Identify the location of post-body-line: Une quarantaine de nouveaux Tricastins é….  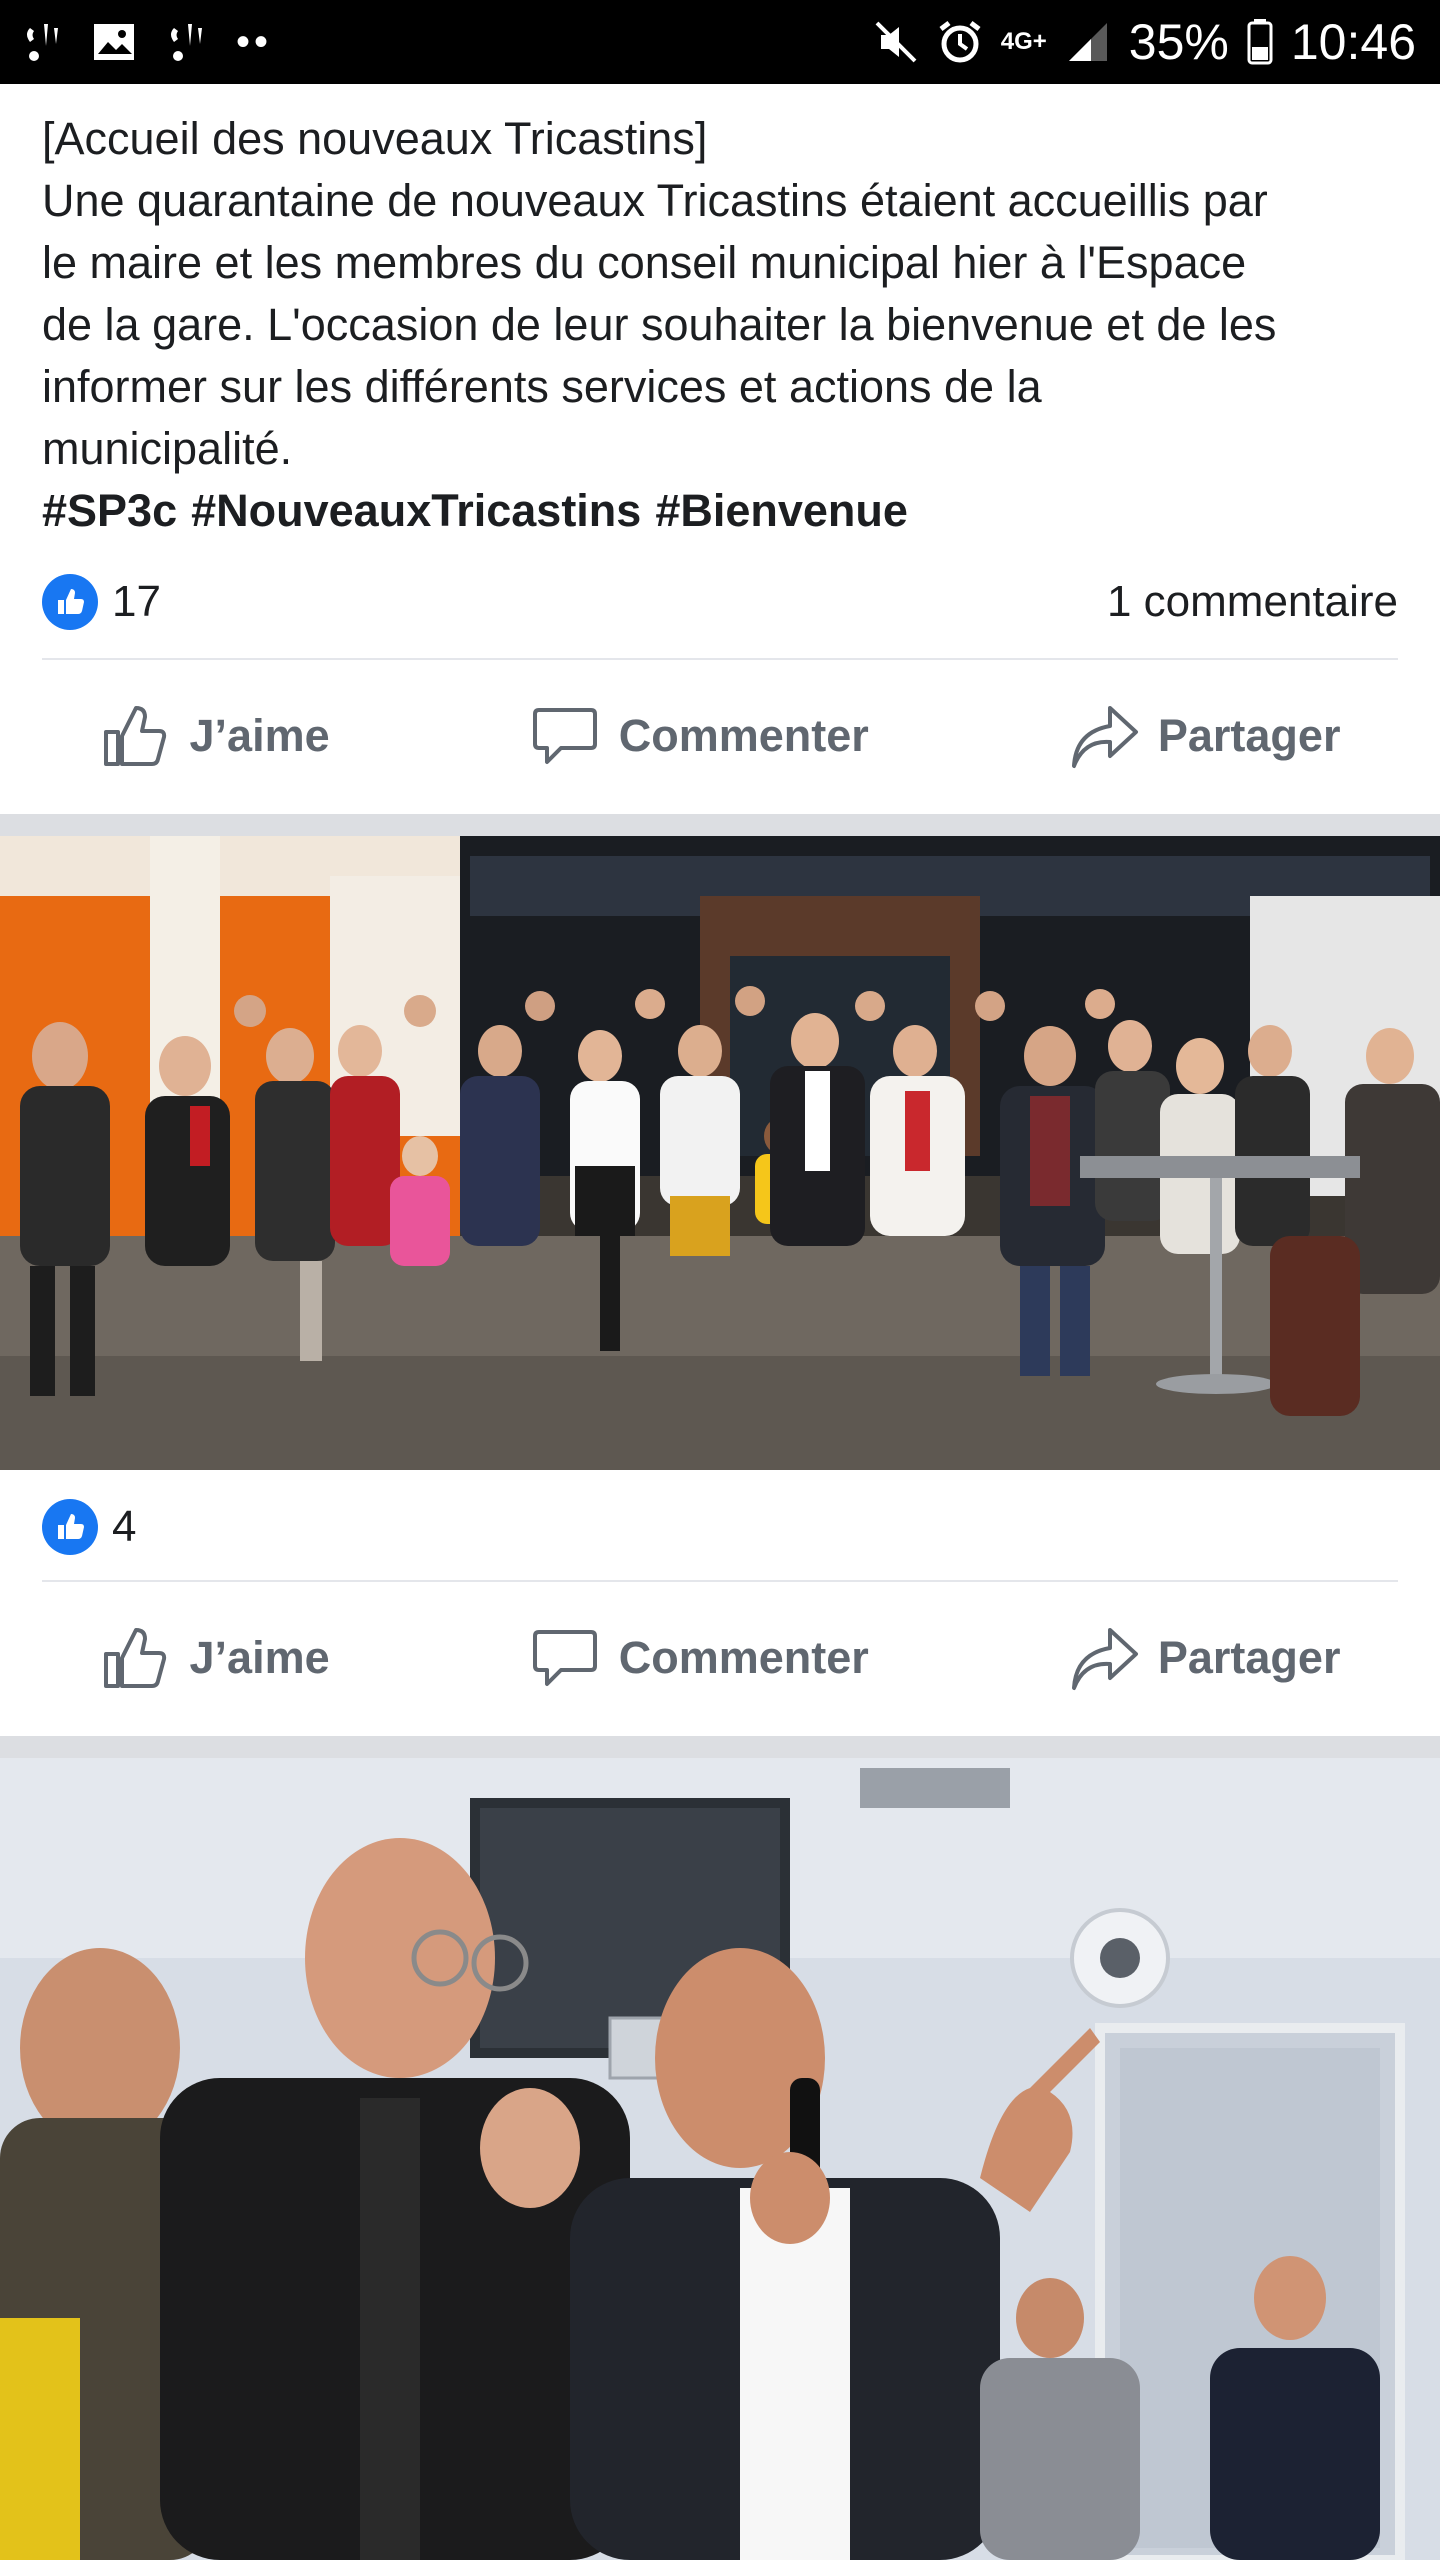
(655, 200).